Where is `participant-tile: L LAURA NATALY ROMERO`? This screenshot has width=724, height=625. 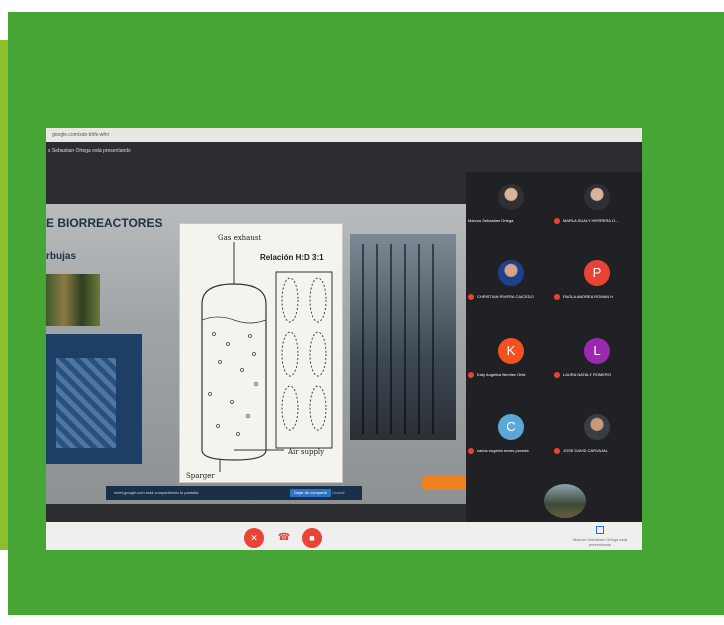
participant-tile: L LAURA NATALY ROMERO is located at coordinates (597, 363).